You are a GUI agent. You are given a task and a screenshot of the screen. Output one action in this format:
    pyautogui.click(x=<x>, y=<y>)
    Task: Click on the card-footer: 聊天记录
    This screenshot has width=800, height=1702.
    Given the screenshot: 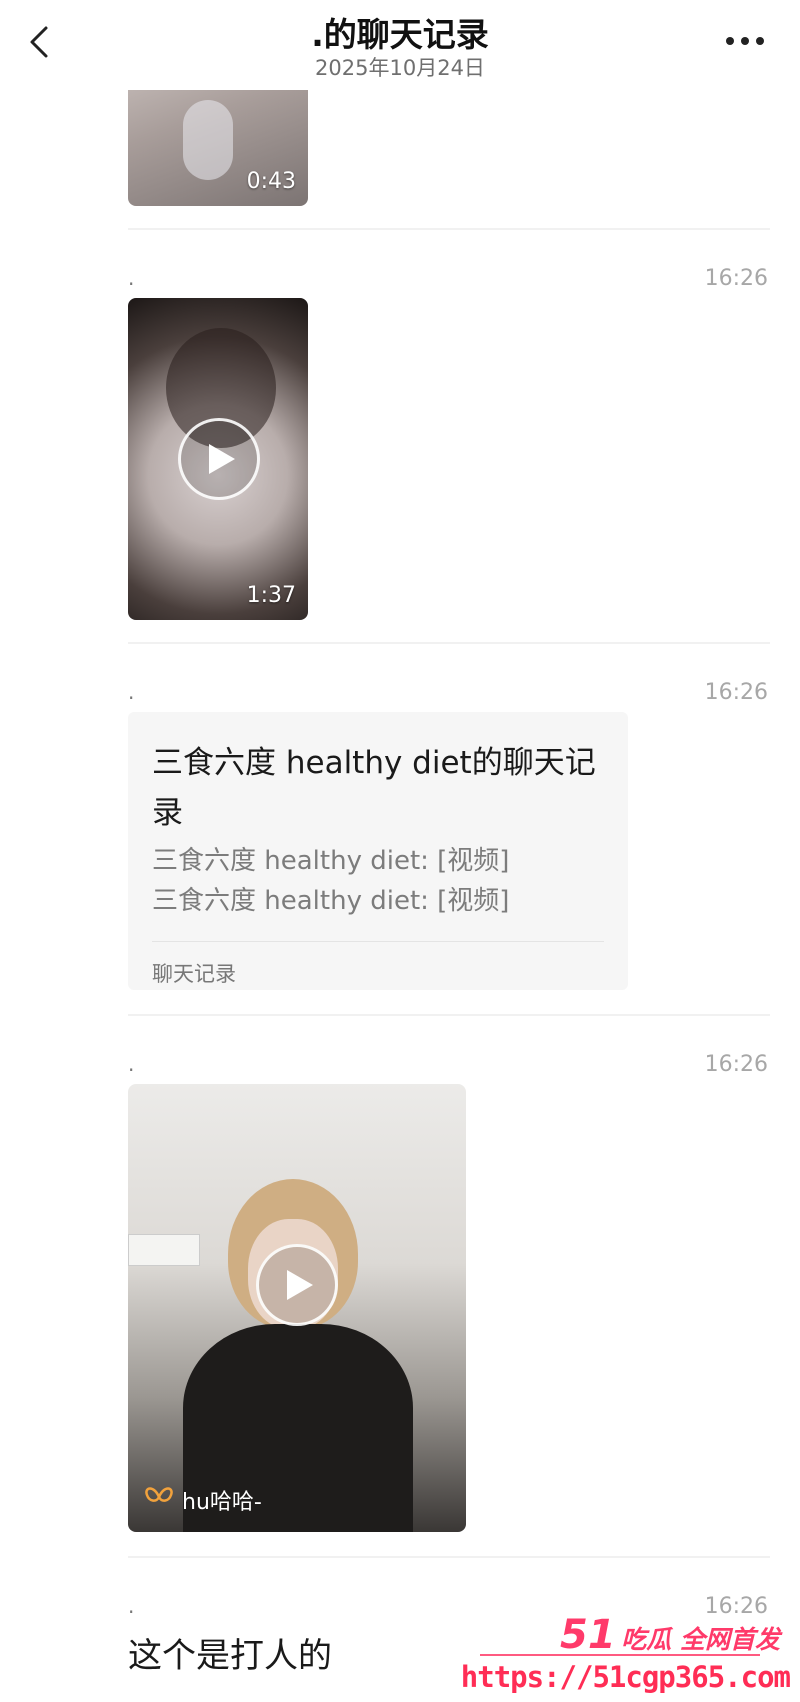 What is the action you would take?
    pyautogui.click(x=194, y=974)
    